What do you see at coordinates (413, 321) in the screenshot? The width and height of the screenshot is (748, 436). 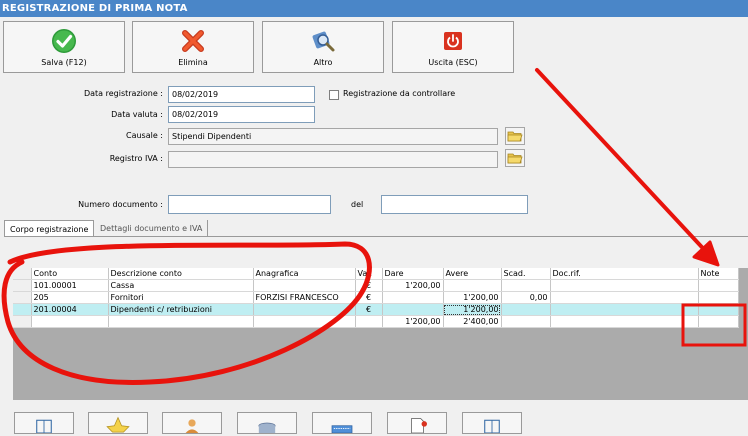 I see `total-dare: 1'200,00` at bounding box center [413, 321].